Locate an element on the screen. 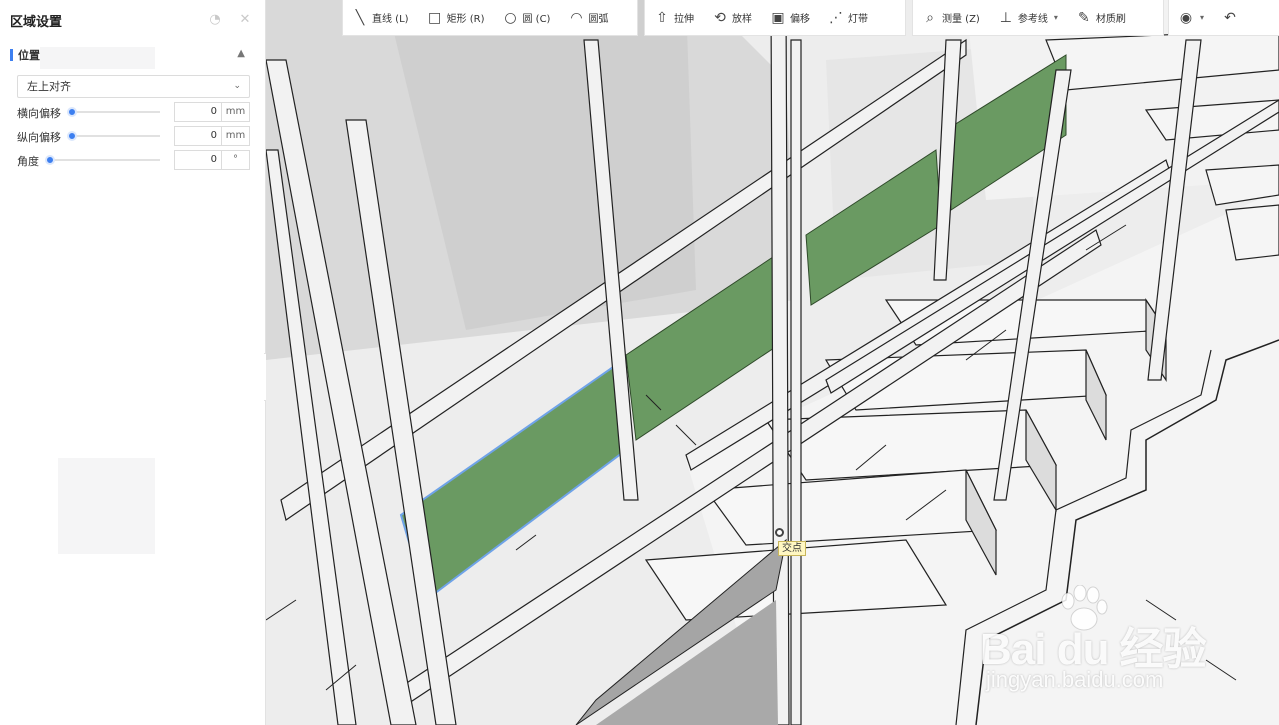 This screenshot has height=725, width=1279. panel-title: 区域设置 is located at coordinates (36, 22).